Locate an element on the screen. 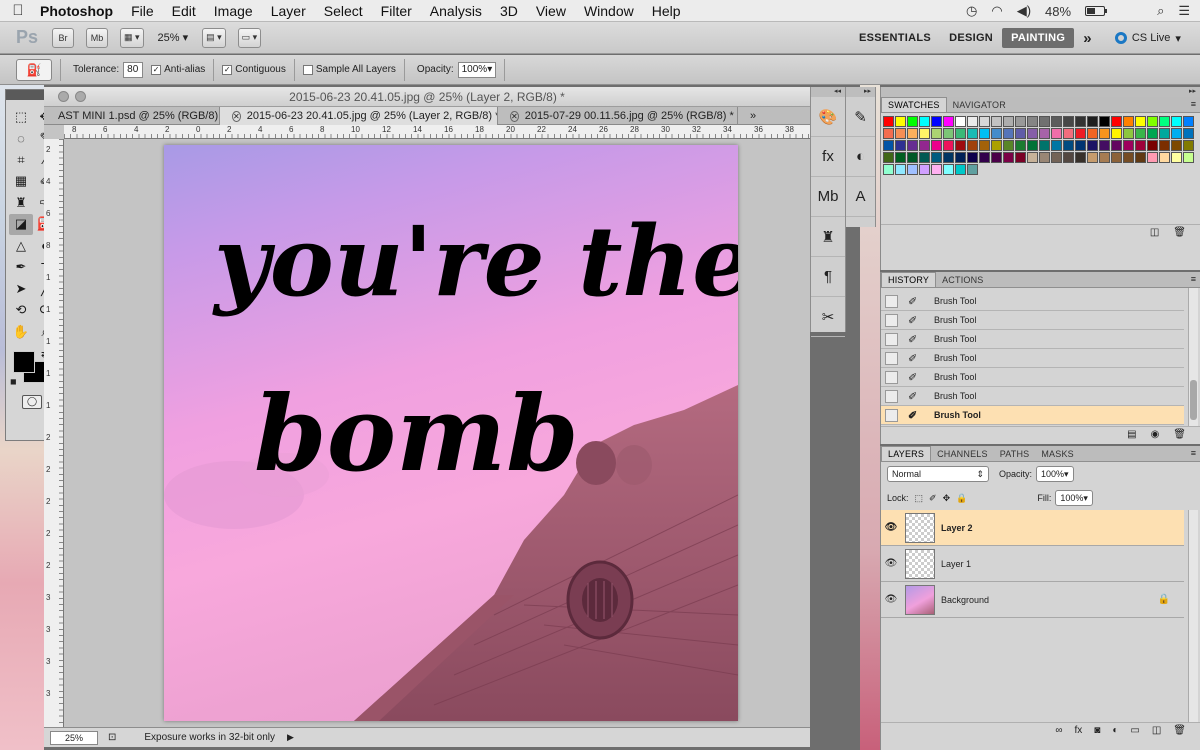  eraser-tool-icon: ◪ is located at coordinates (21, 224).